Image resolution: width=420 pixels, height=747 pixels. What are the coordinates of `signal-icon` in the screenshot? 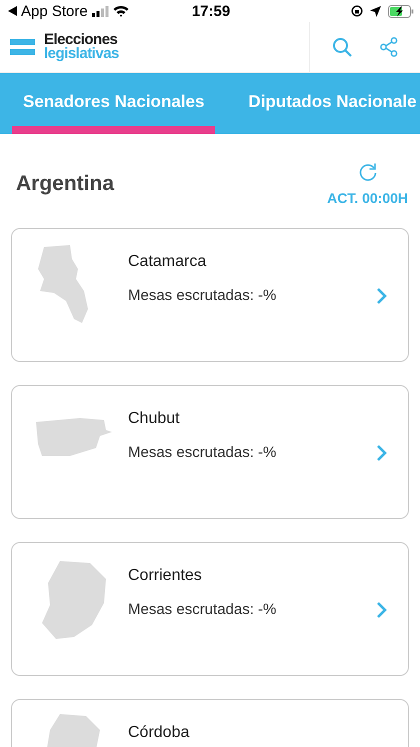 It's located at (100, 11).